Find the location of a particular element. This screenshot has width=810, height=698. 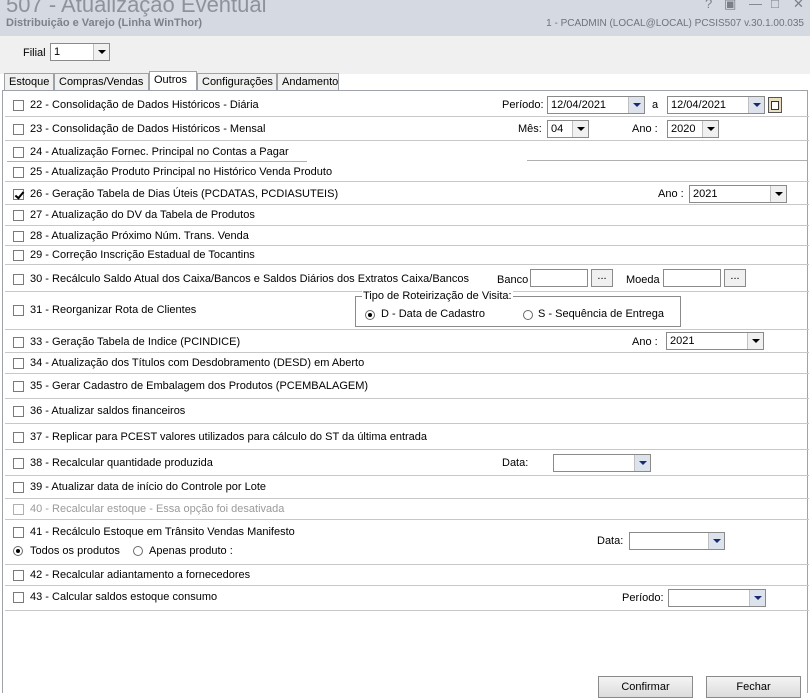

minimize-icon: — is located at coordinates (755, 5).